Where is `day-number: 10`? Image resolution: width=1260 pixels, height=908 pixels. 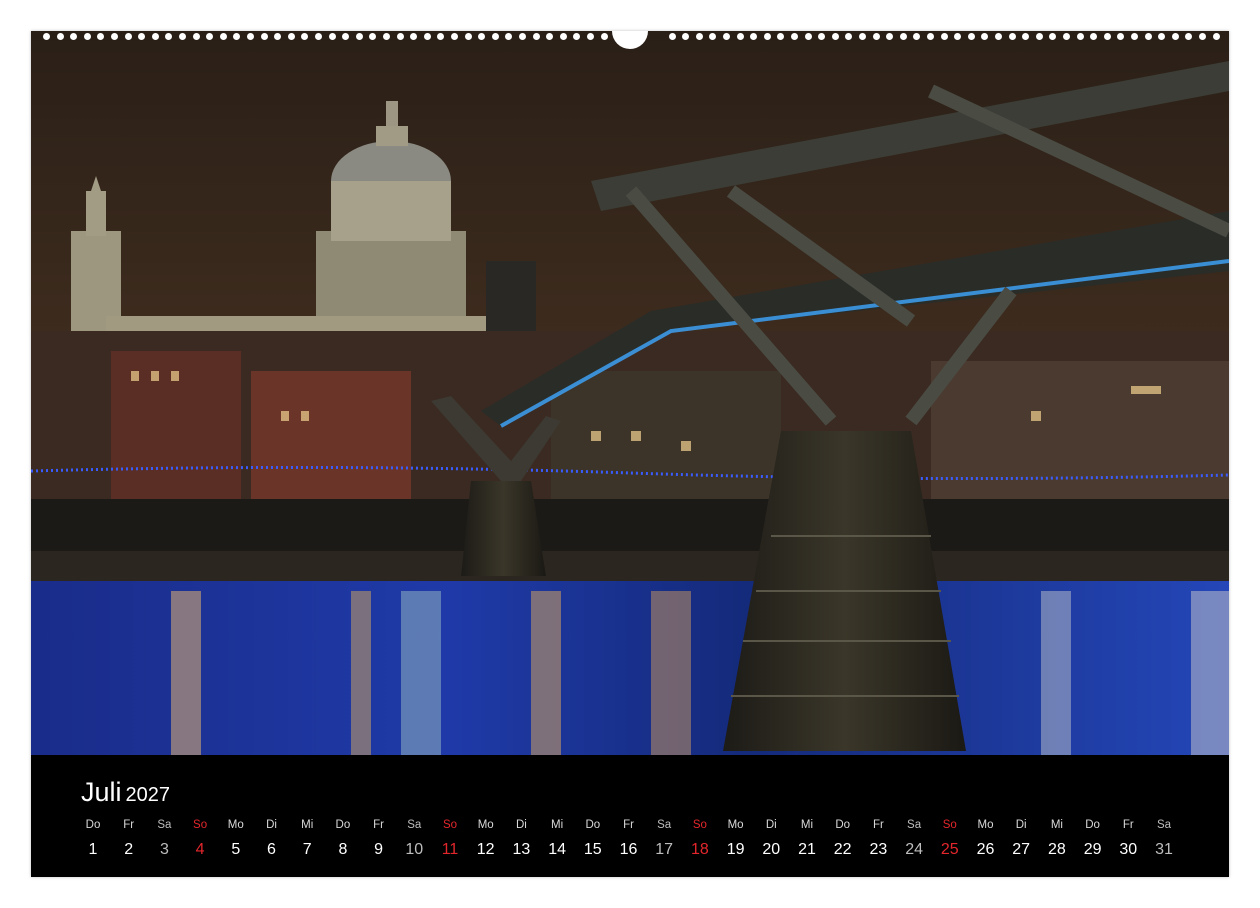 day-number: 10 is located at coordinates (414, 849).